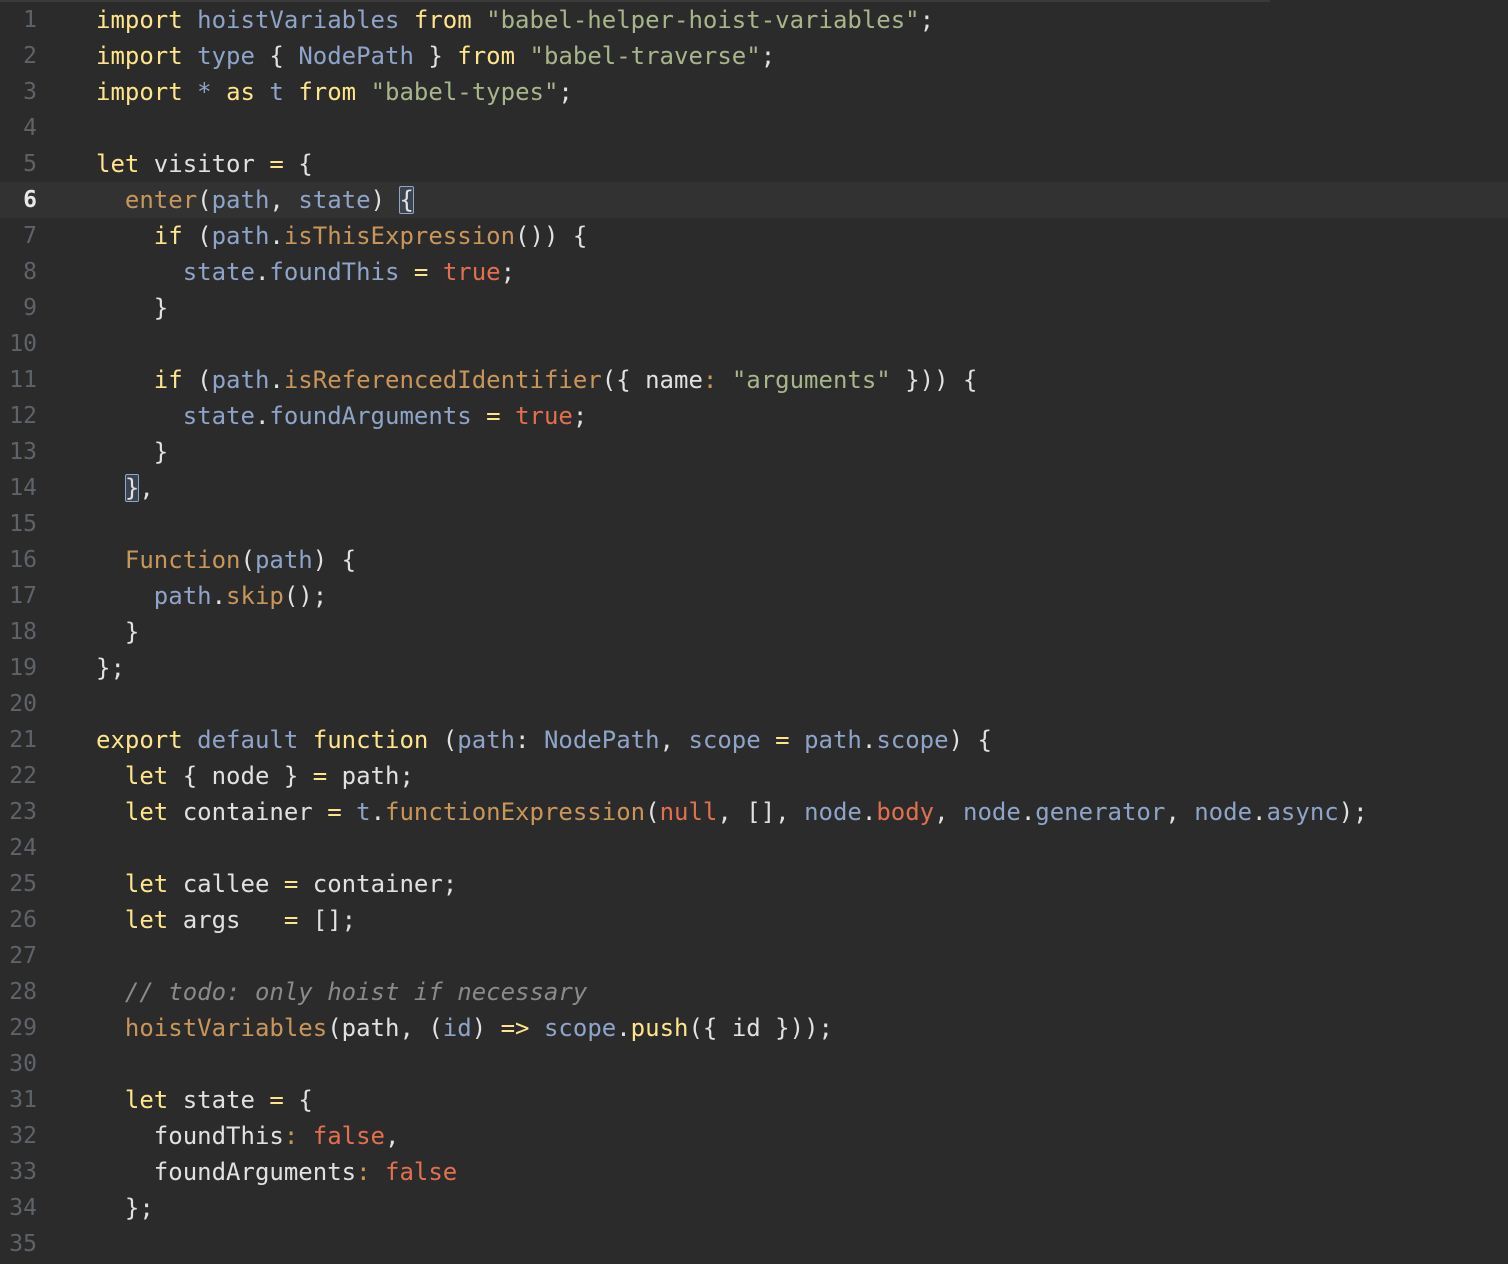 The width and height of the screenshot is (1508, 1264). Describe the element at coordinates (754, 776) in the screenshot. I see `code-line: 22 let { node } = path;` at that location.